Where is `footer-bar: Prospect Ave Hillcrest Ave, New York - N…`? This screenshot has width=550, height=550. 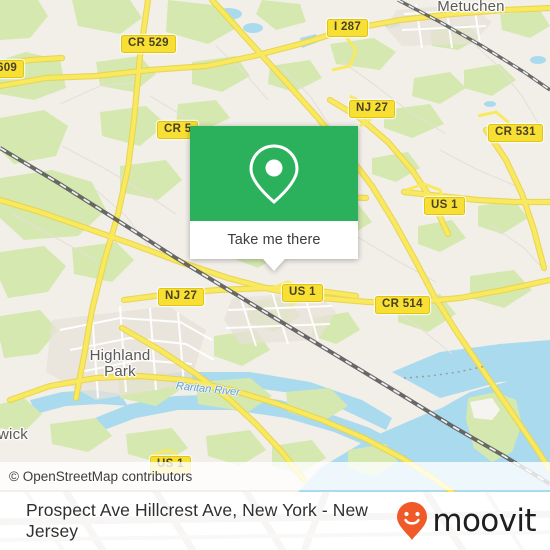 footer-bar: Prospect Ave Hillcrest Ave, New York - N… is located at coordinates (275, 521).